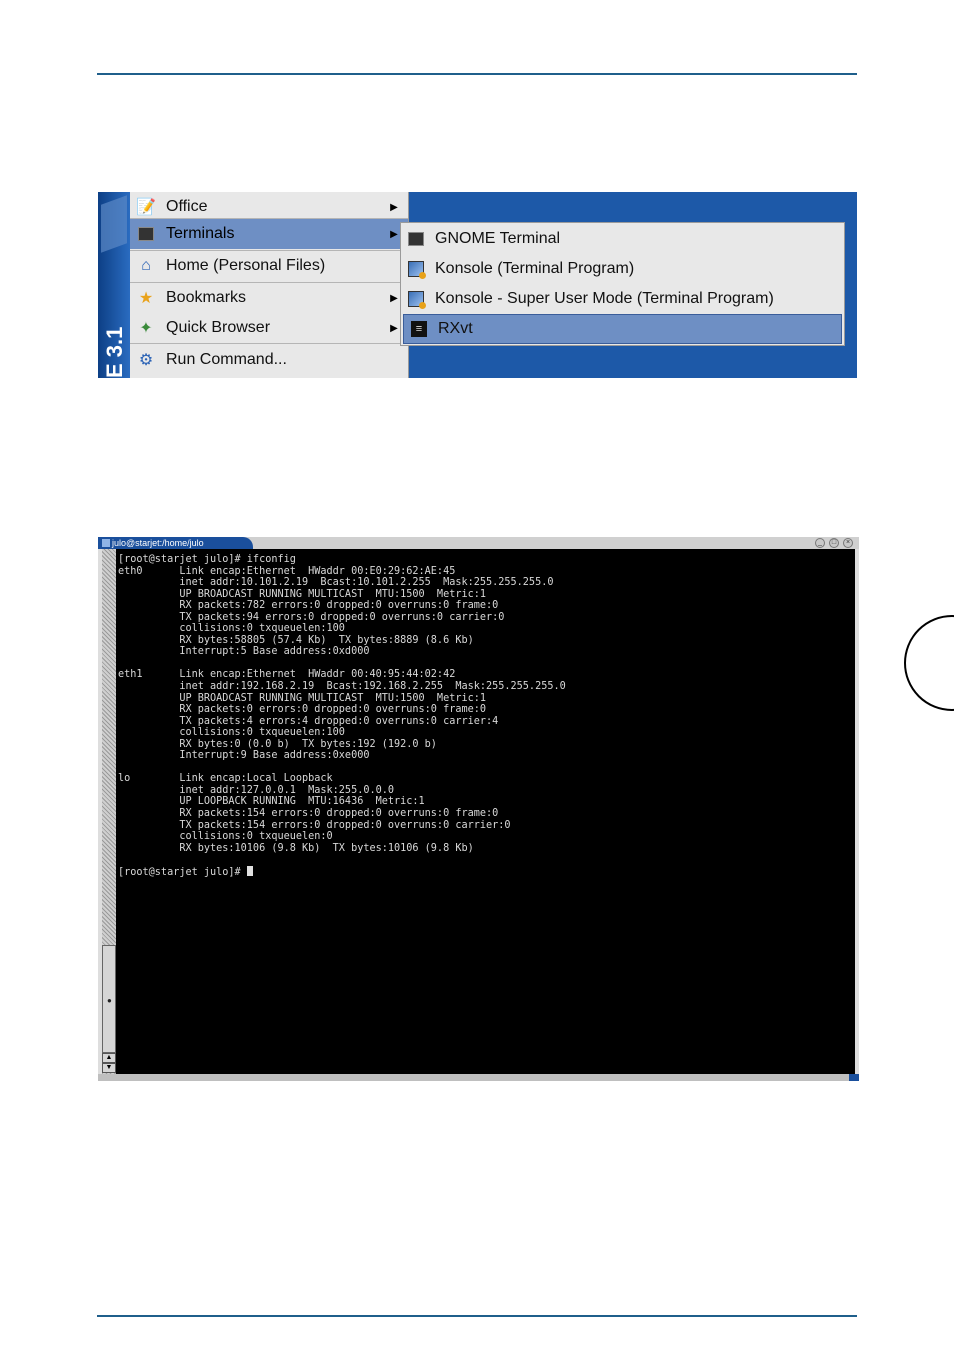  I want to click on window-bottom-border, so click(478, 1077).